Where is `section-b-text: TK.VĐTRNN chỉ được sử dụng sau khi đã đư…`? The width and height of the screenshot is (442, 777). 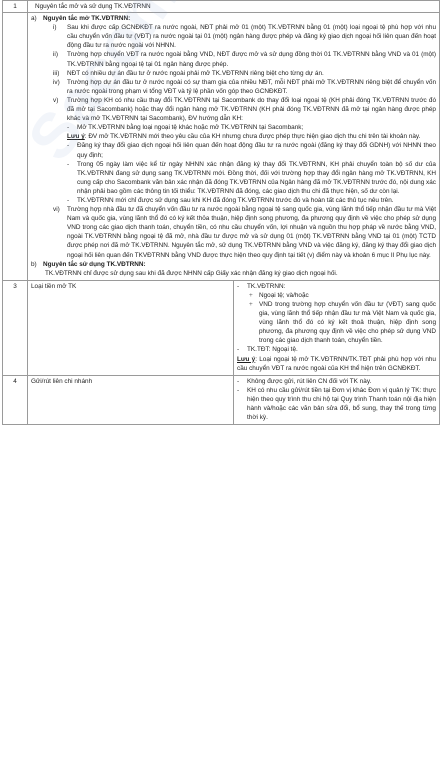
section-b-text: TK.VĐTRNN chỉ được sử dụng sau khi đã đư… is located at coordinates (191, 273).